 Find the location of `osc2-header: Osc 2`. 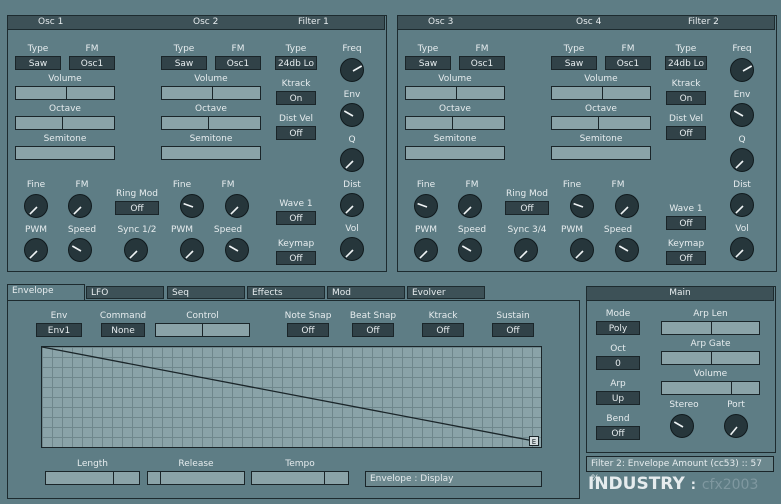

osc2-header: Osc 2 is located at coordinates (206, 22).